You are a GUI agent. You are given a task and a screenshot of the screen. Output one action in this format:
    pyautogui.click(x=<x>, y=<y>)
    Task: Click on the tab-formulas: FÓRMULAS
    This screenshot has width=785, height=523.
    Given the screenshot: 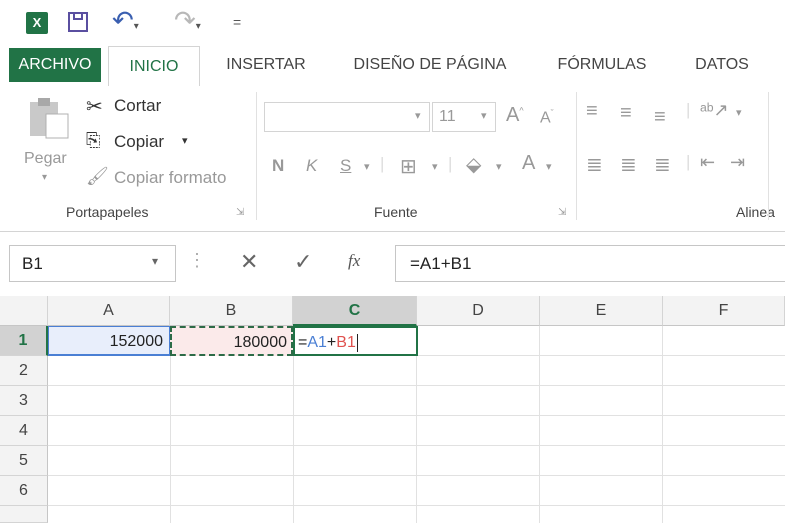 What is the action you would take?
    pyautogui.click(x=602, y=65)
    